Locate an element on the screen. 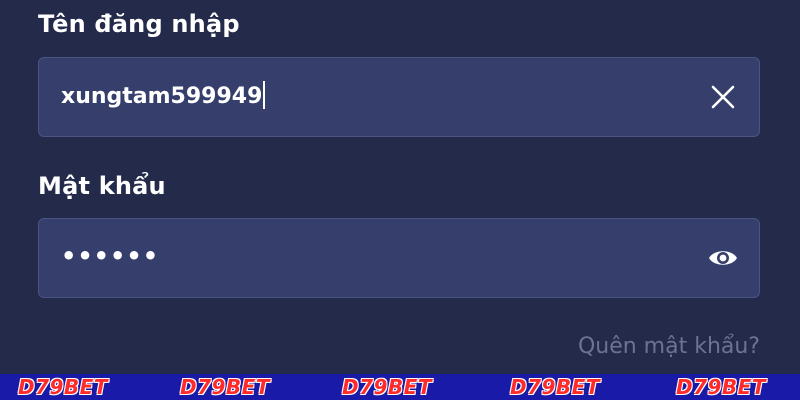 This screenshot has height=400, width=800. forgot-password-link: Quên mật khẩu? is located at coordinates (669, 346).